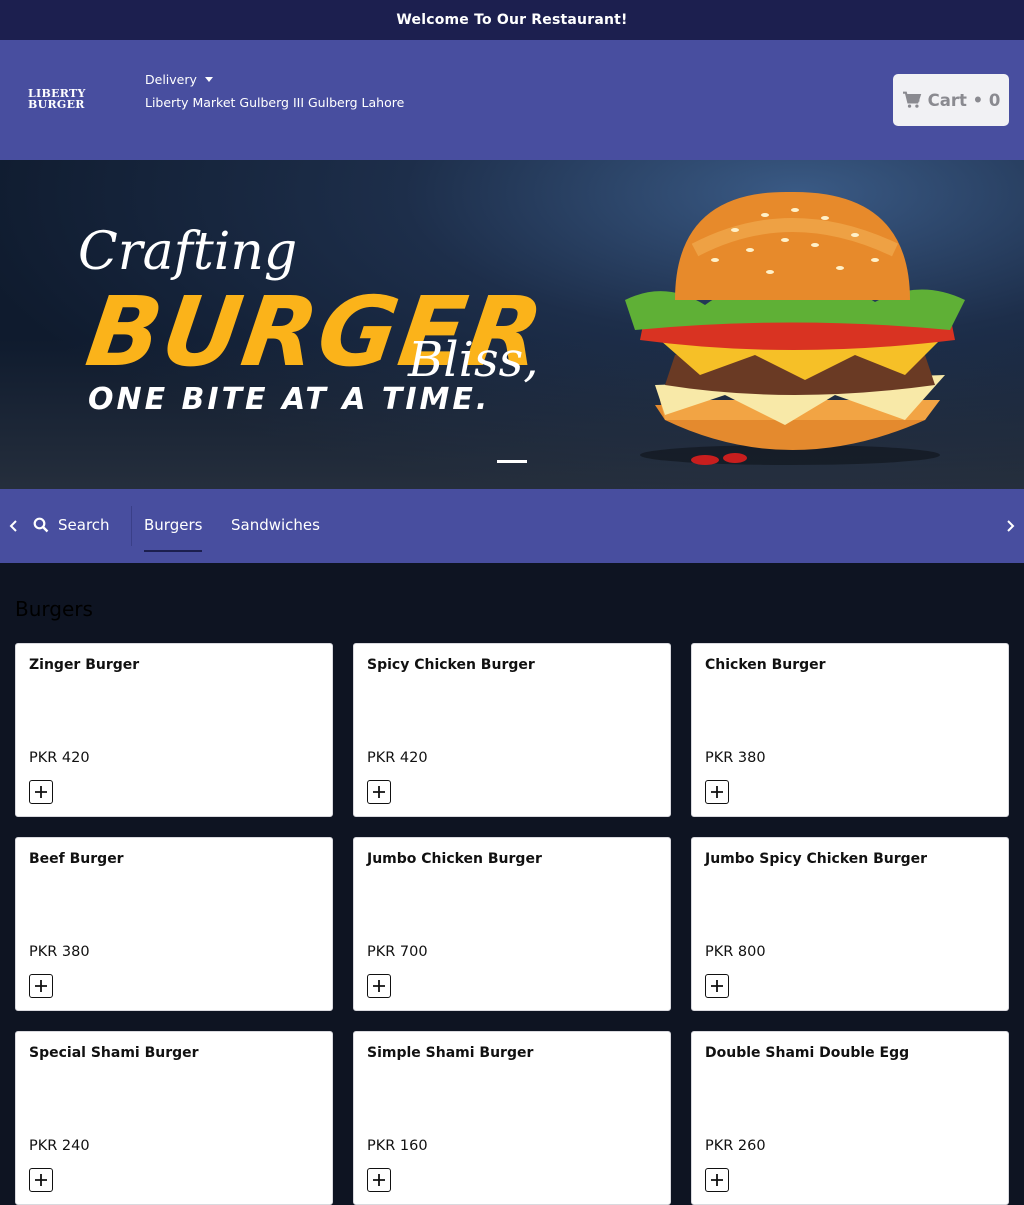 The image size is (1024, 1205). I want to click on welcome-bar: Welcome To Our Restaurant!, so click(512, 20).